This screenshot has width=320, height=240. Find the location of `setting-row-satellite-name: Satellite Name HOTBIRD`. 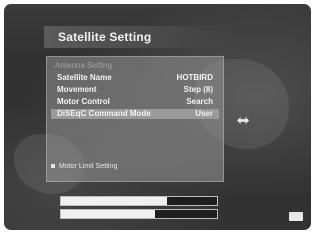

setting-row-satellite-name: Satellite Name HOTBIRD is located at coordinates (135, 78).